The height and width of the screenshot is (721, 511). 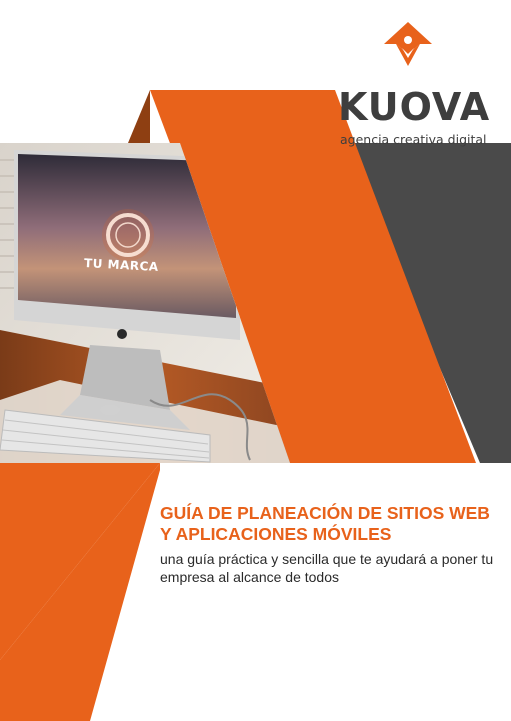 I want to click on brand-name: KUOVA, so click(x=414, y=107).